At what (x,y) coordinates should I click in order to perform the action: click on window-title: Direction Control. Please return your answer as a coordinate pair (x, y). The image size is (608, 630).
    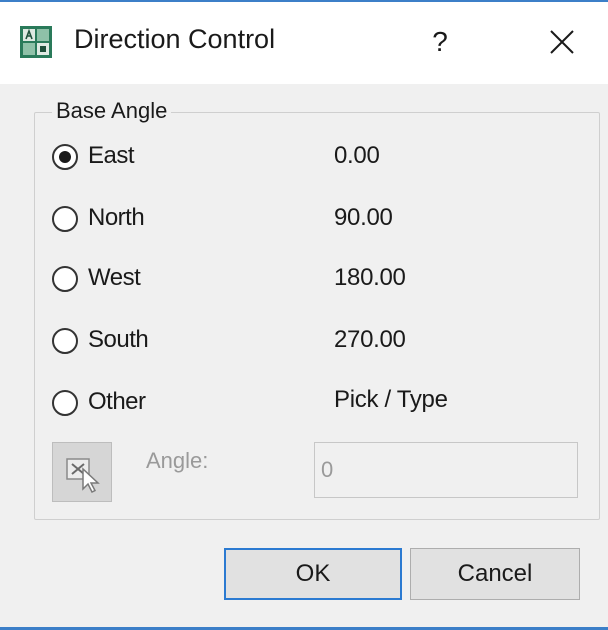
    Looking at the image, I should click on (175, 39).